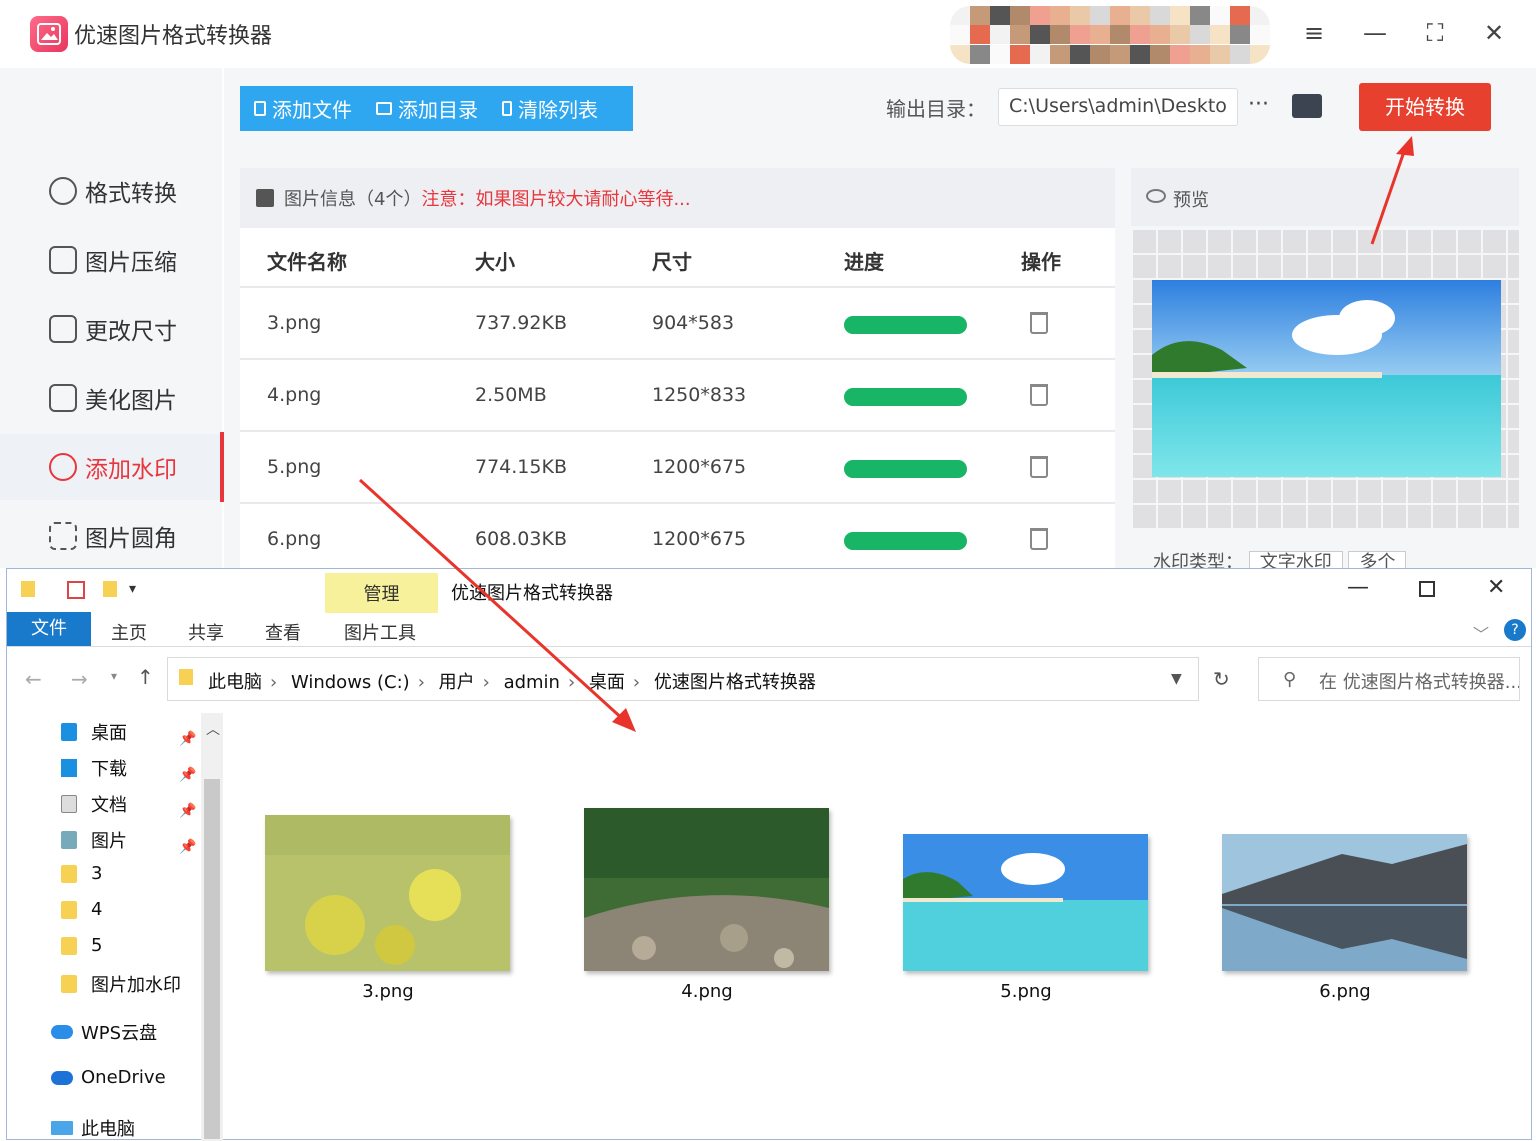 Image resolution: width=1536 pixels, height=1141 pixels. I want to click on format-convert-icon, so click(63, 191).